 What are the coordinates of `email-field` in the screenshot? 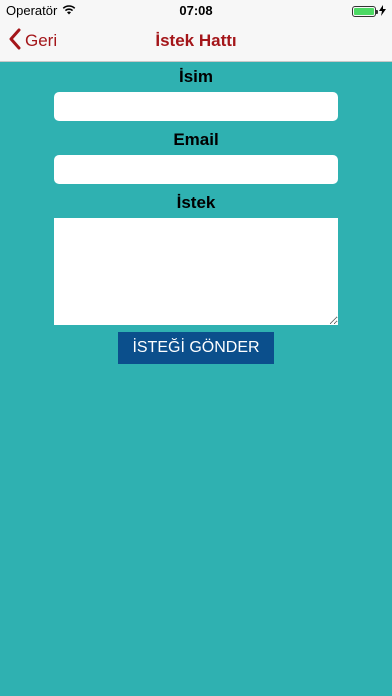 It's located at (196, 169).